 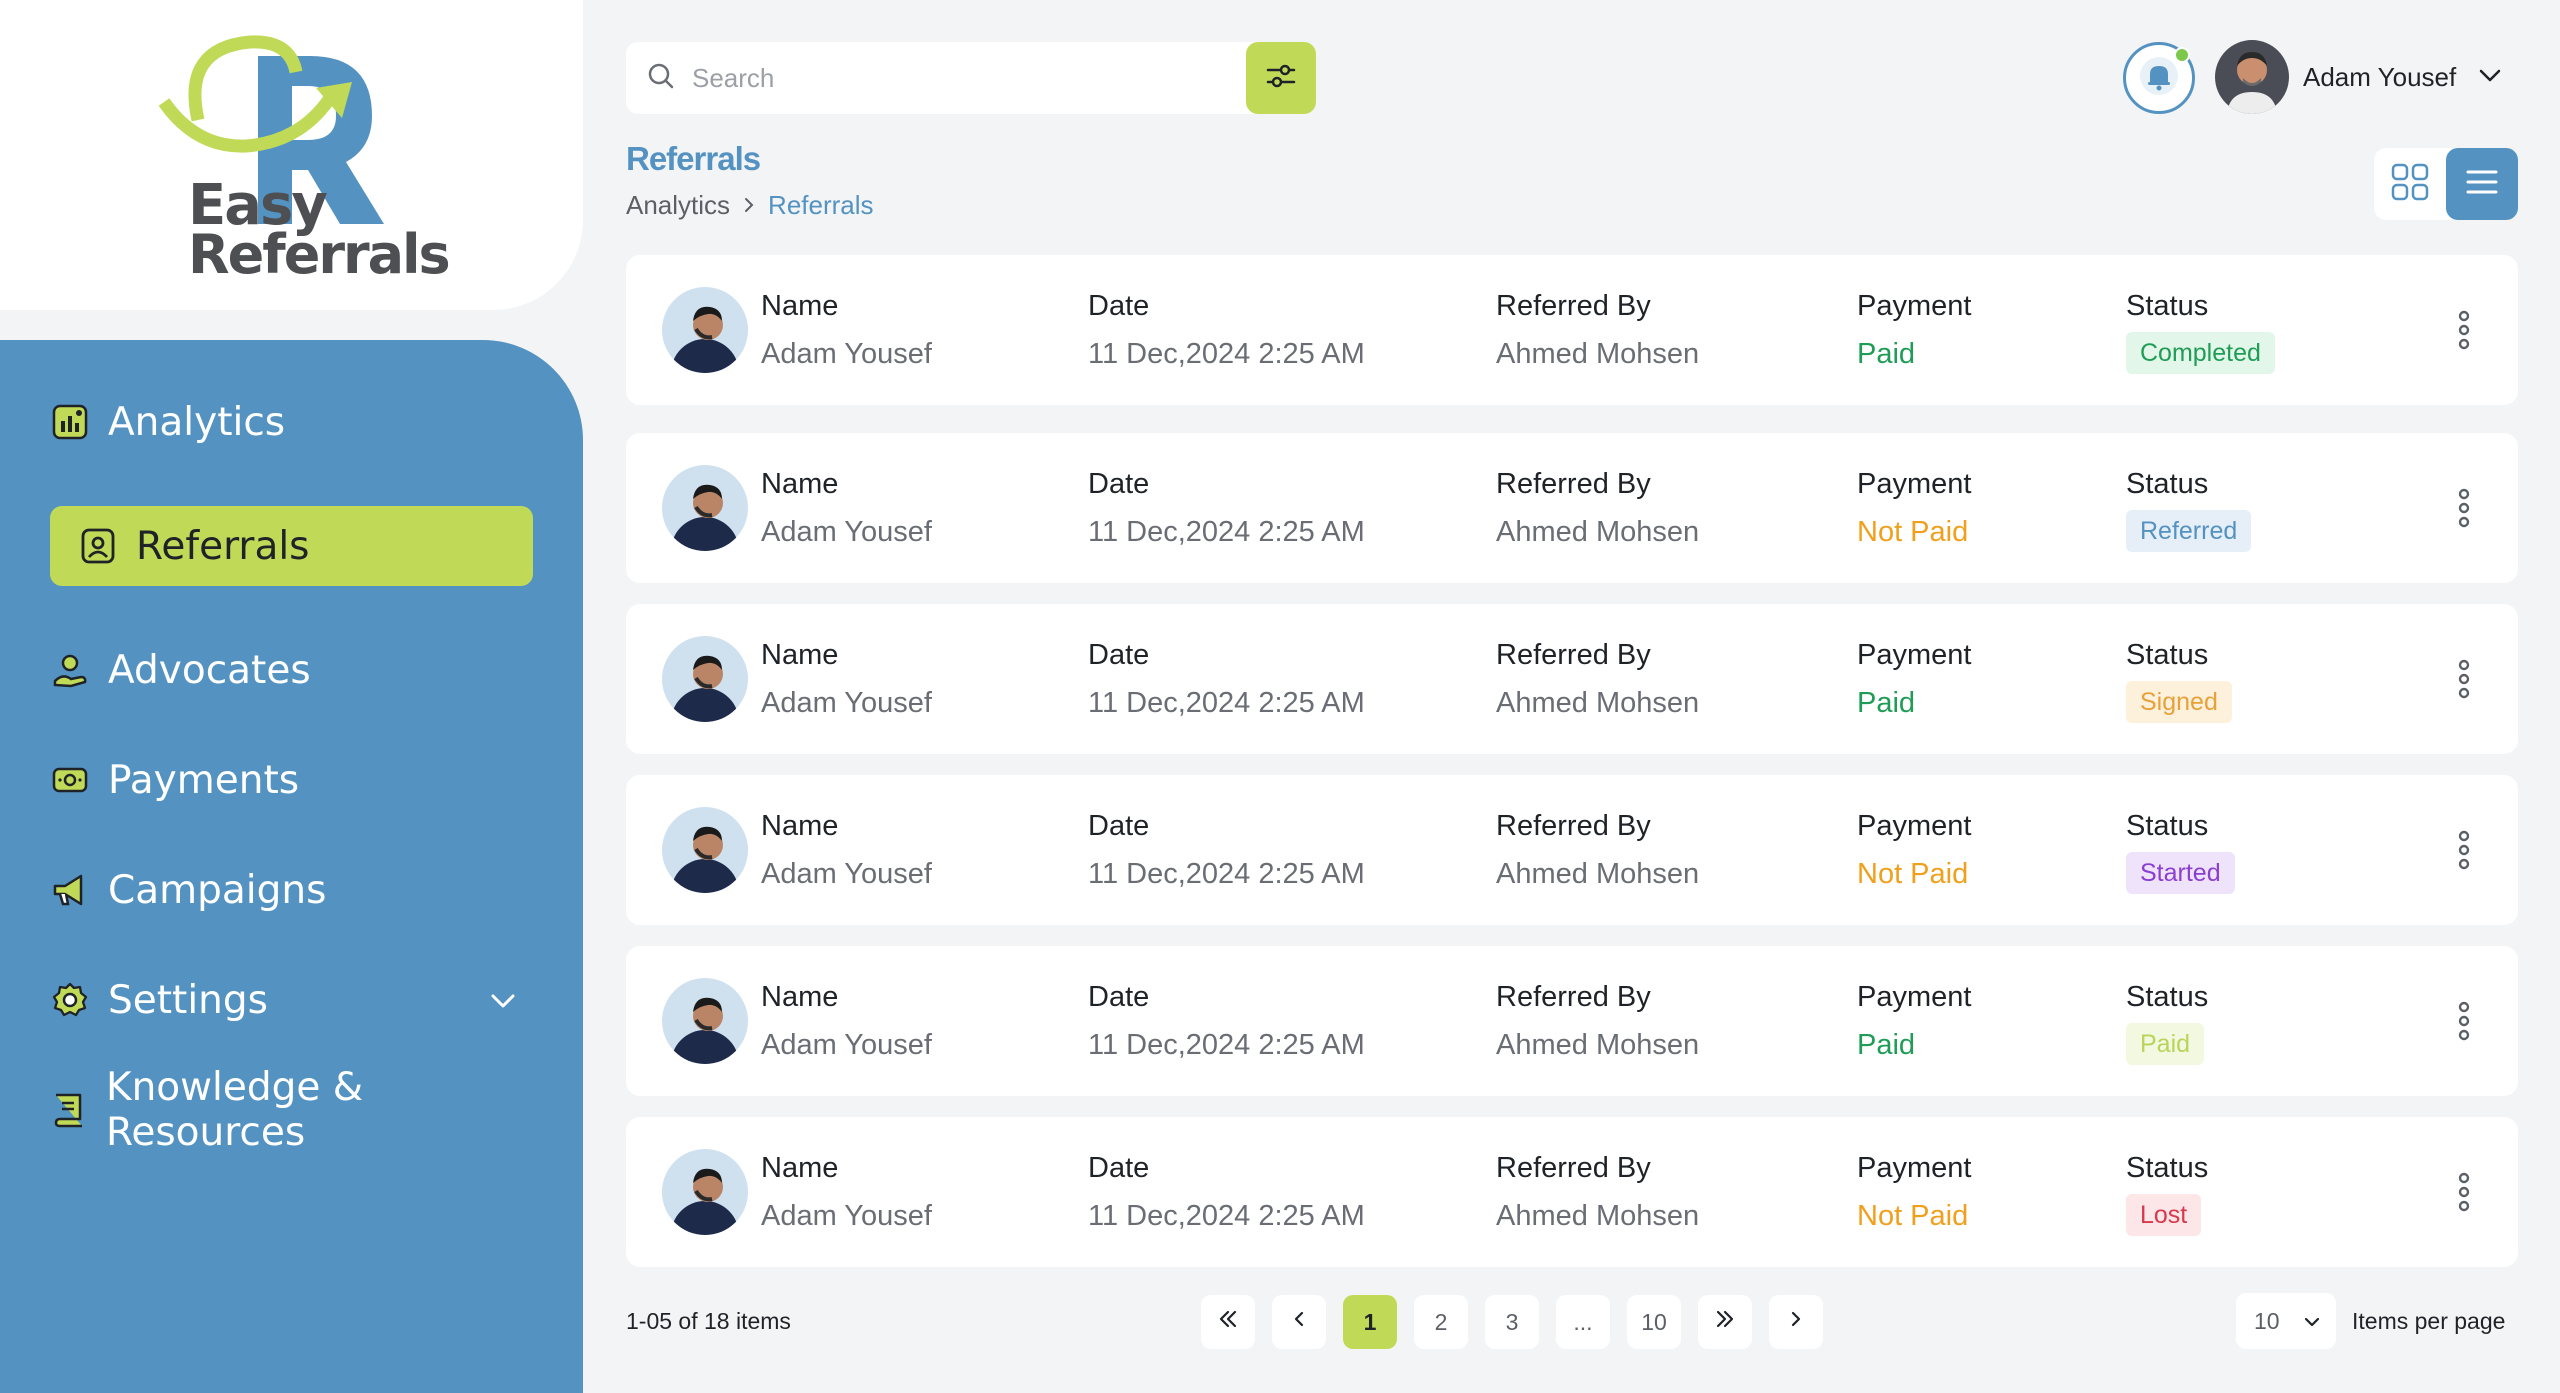 I want to click on status-badge: Signed, so click(x=2179, y=702).